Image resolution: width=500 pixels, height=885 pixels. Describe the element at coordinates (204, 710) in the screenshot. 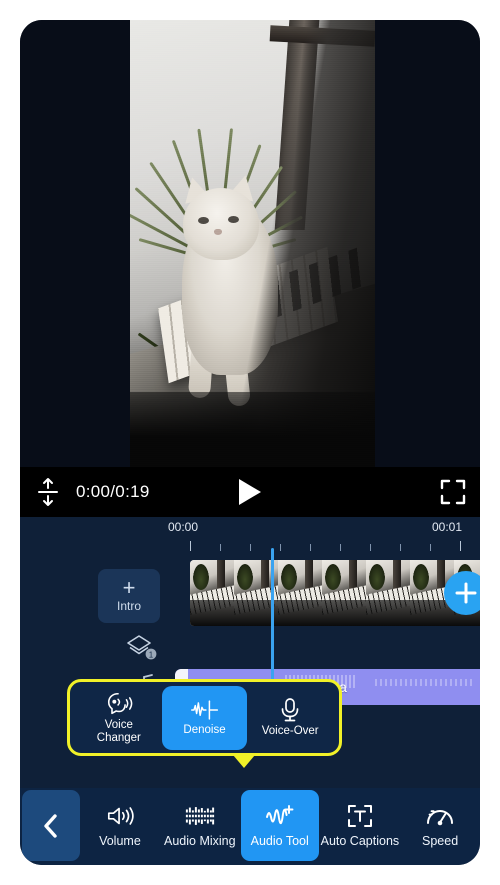

I see `denoise-waveform-icon` at that location.